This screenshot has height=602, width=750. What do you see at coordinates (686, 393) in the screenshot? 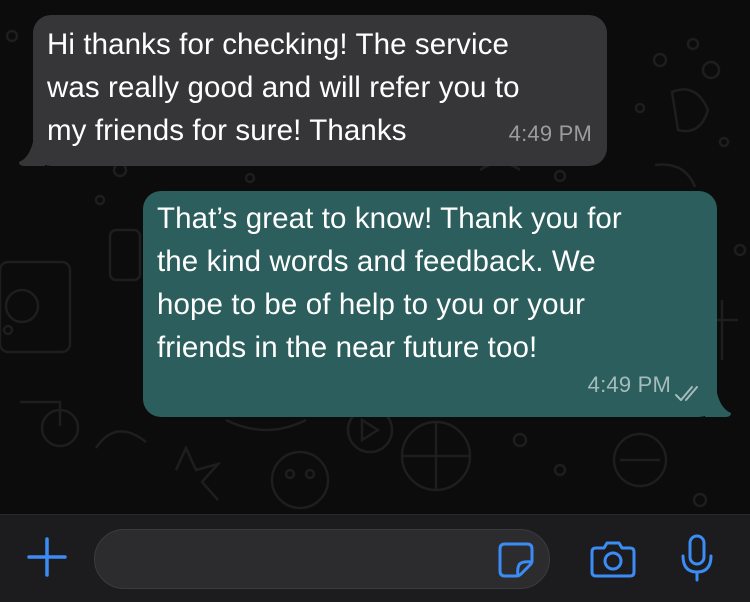
I see `double-check-icon` at bounding box center [686, 393].